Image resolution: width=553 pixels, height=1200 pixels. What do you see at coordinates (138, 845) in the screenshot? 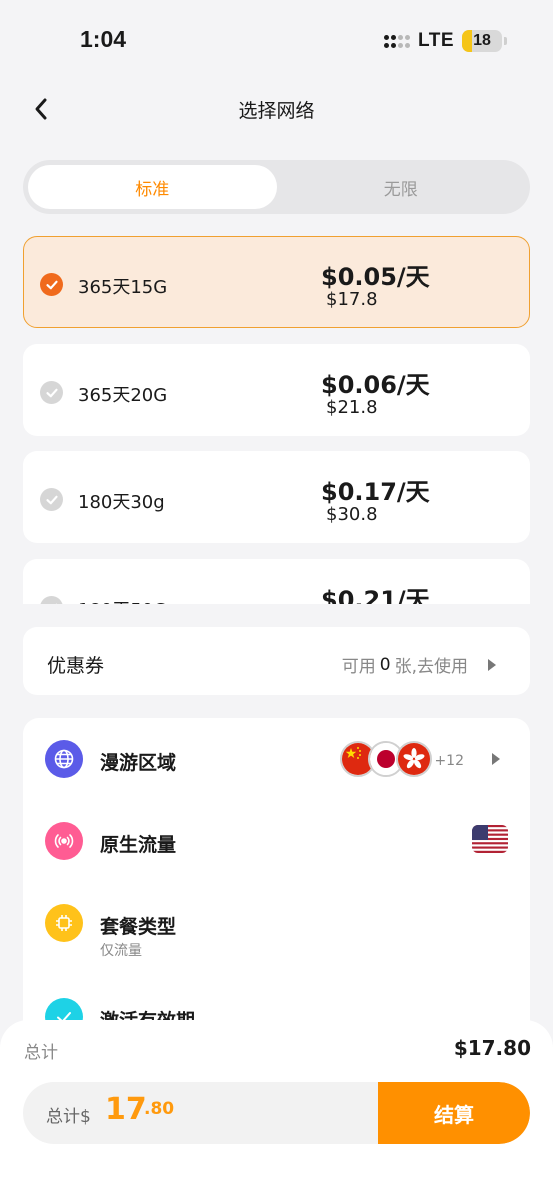
I see `native-data-label: 原生流量` at bounding box center [138, 845].